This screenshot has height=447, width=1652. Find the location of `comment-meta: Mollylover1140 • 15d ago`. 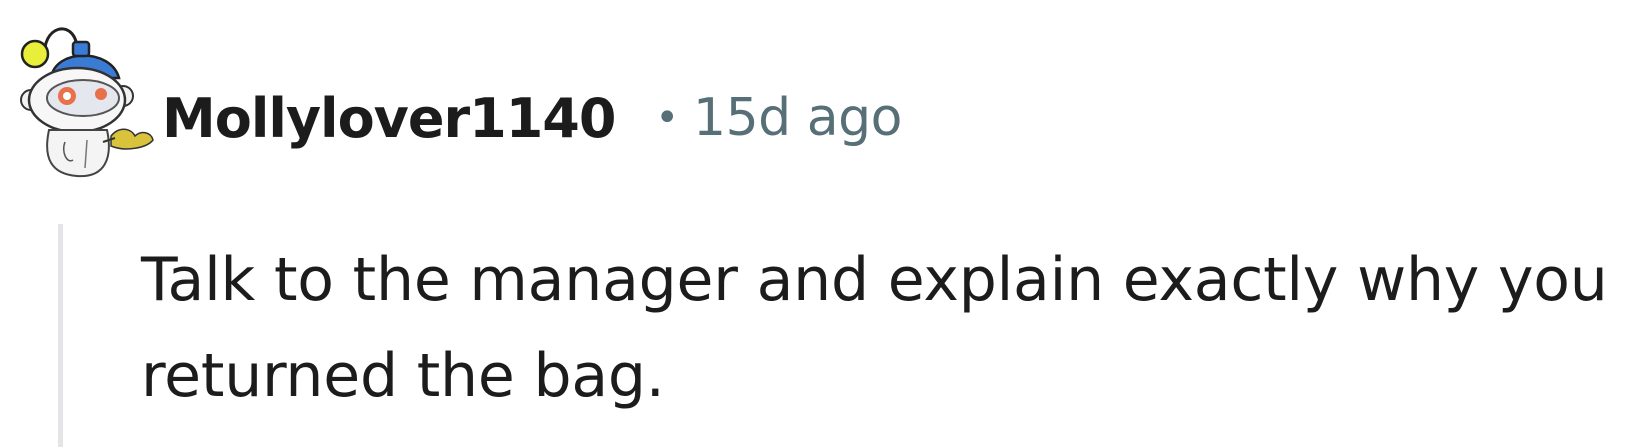

comment-meta: Mollylover1140 • 15d ago is located at coordinates (532, 118).